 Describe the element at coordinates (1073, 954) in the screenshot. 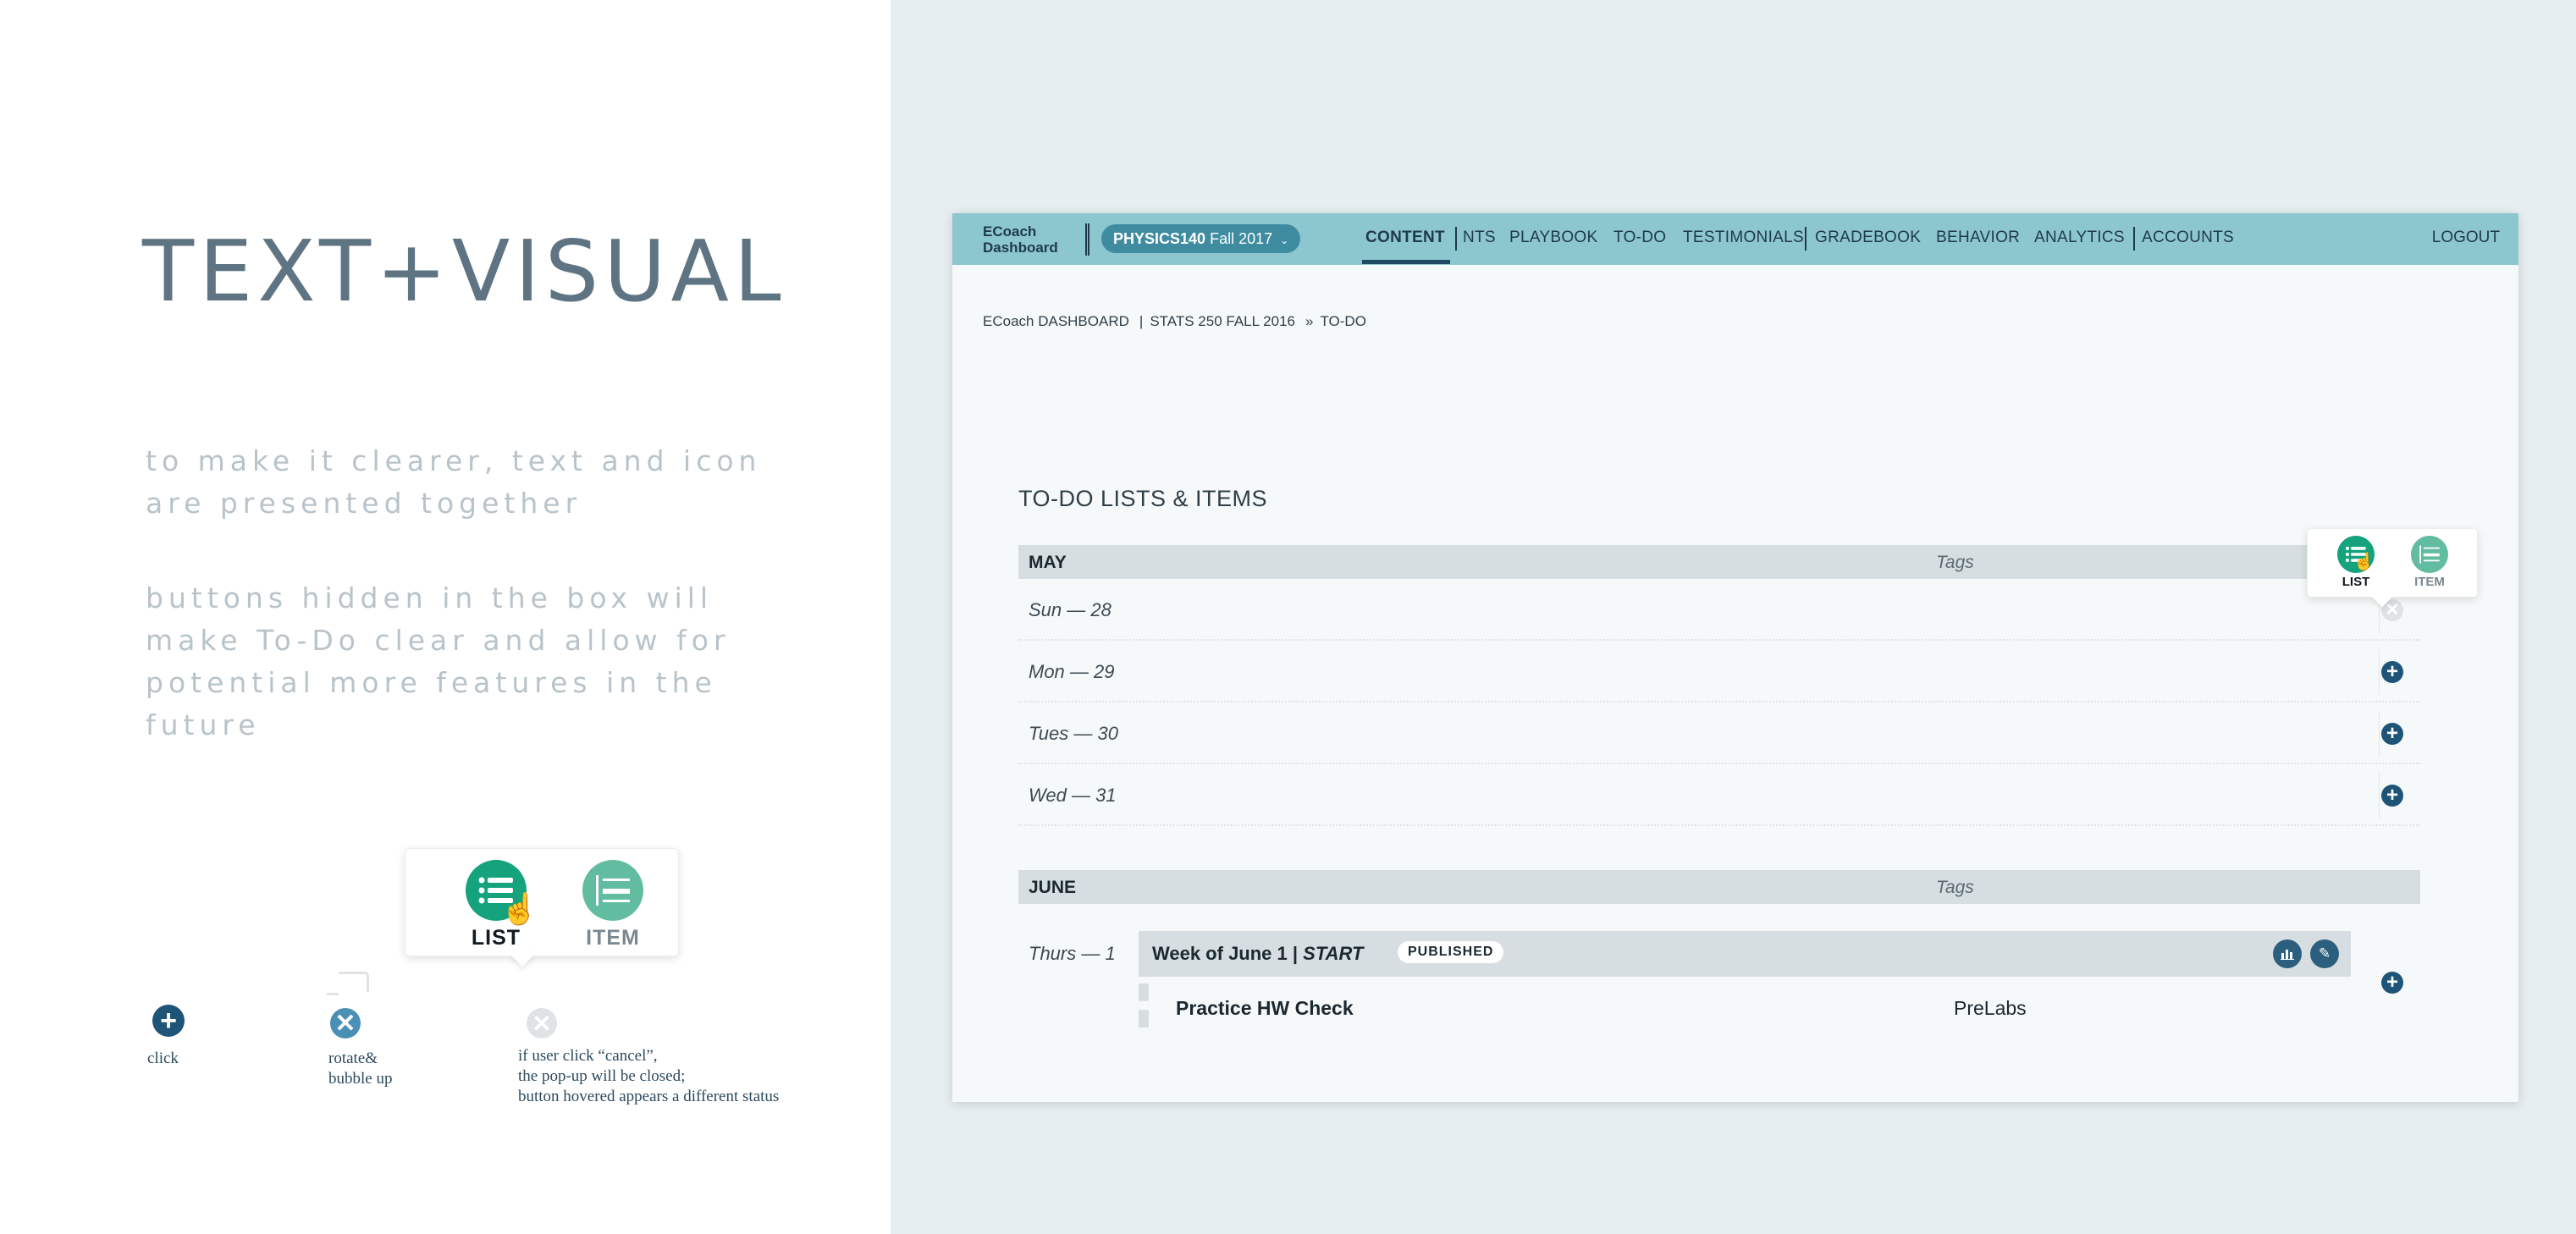

I see `day-label: Thurs — 1` at that location.